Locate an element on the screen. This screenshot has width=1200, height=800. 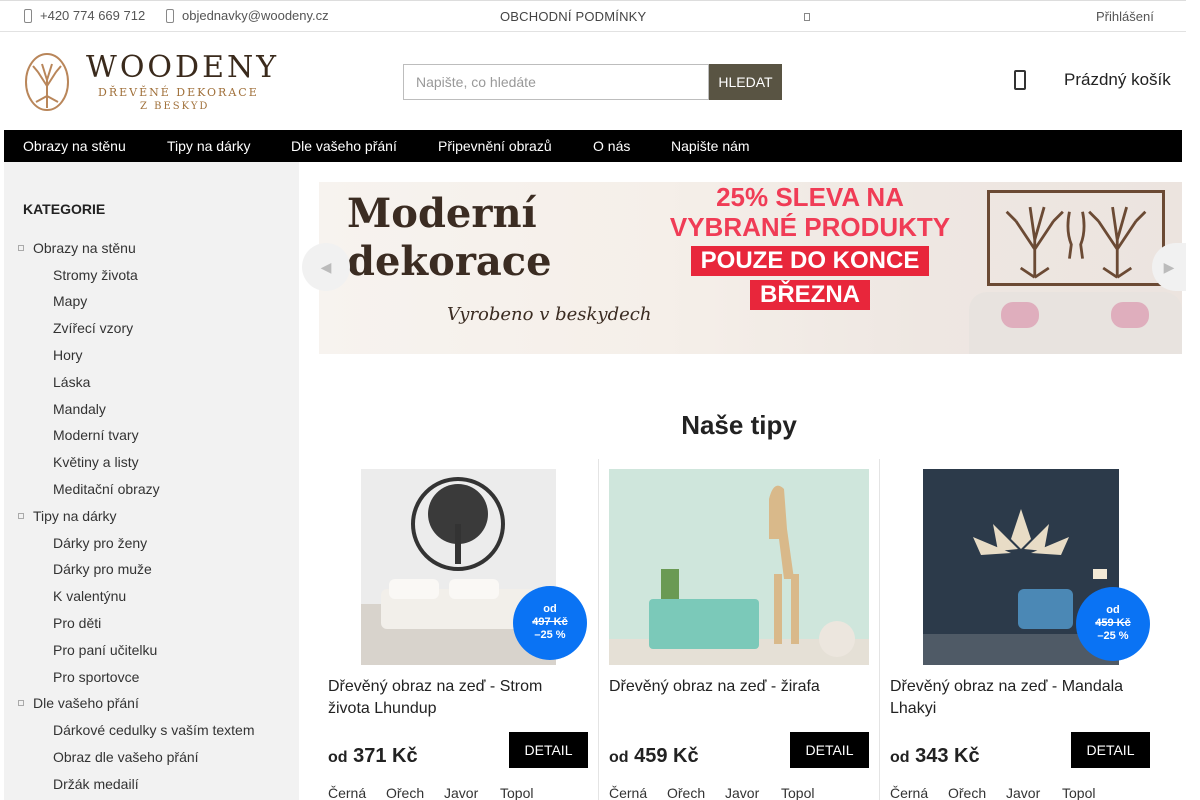
brand-tagline-2: Z BESKYD is located at coordinates (175, 106).